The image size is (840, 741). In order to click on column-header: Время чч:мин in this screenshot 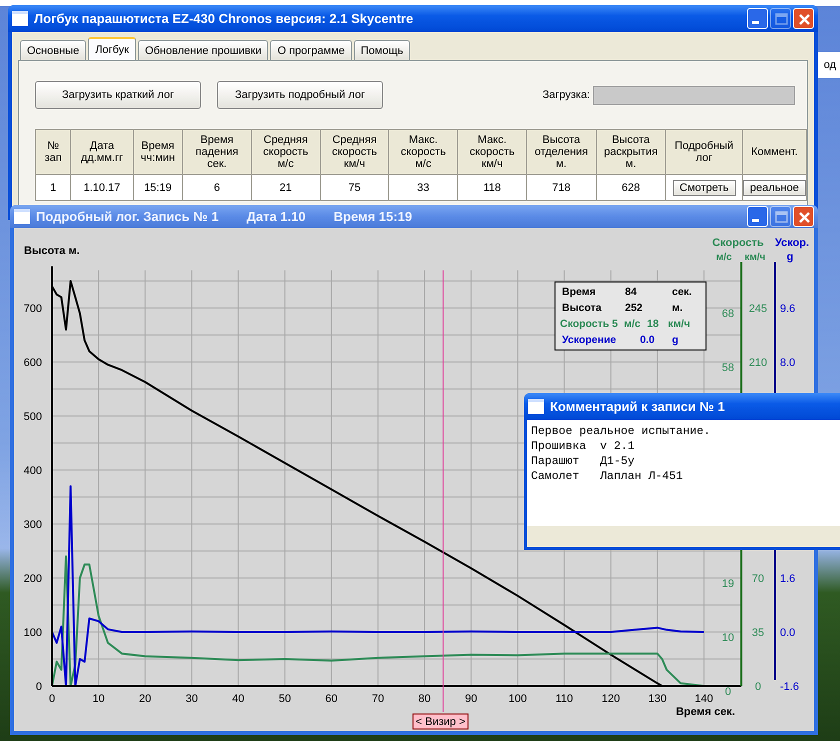, I will do `click(158, 152)`.